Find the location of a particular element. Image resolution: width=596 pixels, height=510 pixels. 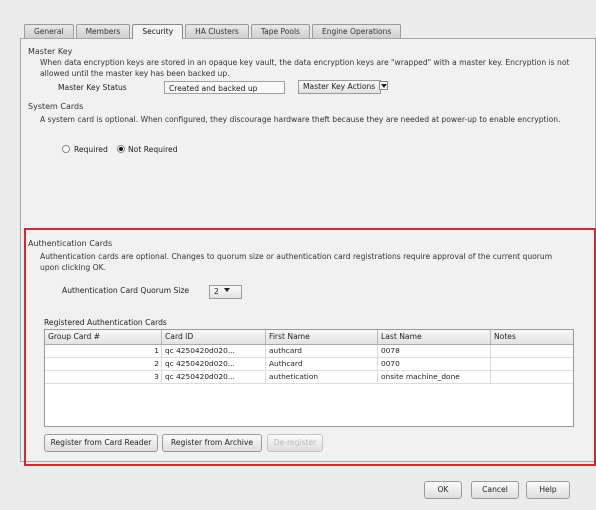

required-radio is located at coordinates (66, 149).